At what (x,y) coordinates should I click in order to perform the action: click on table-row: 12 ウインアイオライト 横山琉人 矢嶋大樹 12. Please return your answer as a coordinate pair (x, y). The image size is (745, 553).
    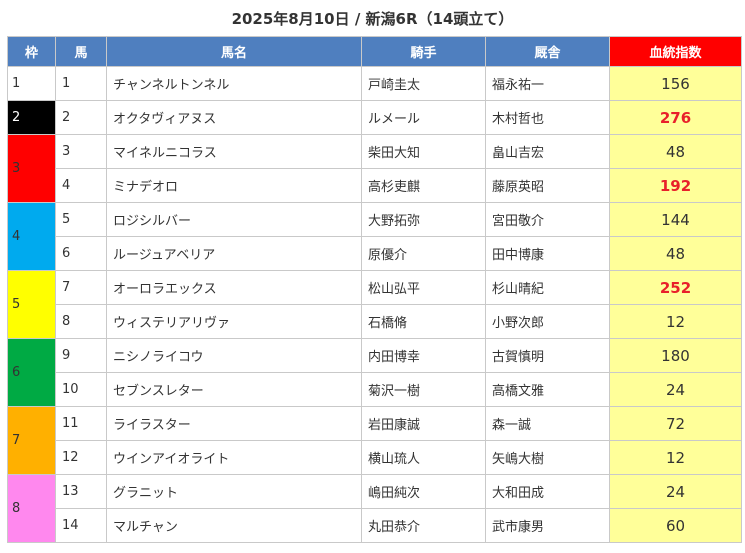
    Looking at the image, I should click on (375, 457).